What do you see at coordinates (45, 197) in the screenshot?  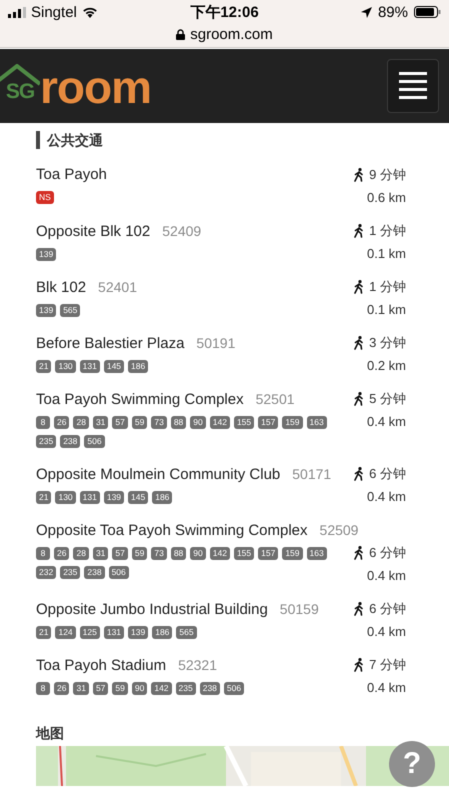 I see `train-line-badge: NS` at bounding box center [45, 197].